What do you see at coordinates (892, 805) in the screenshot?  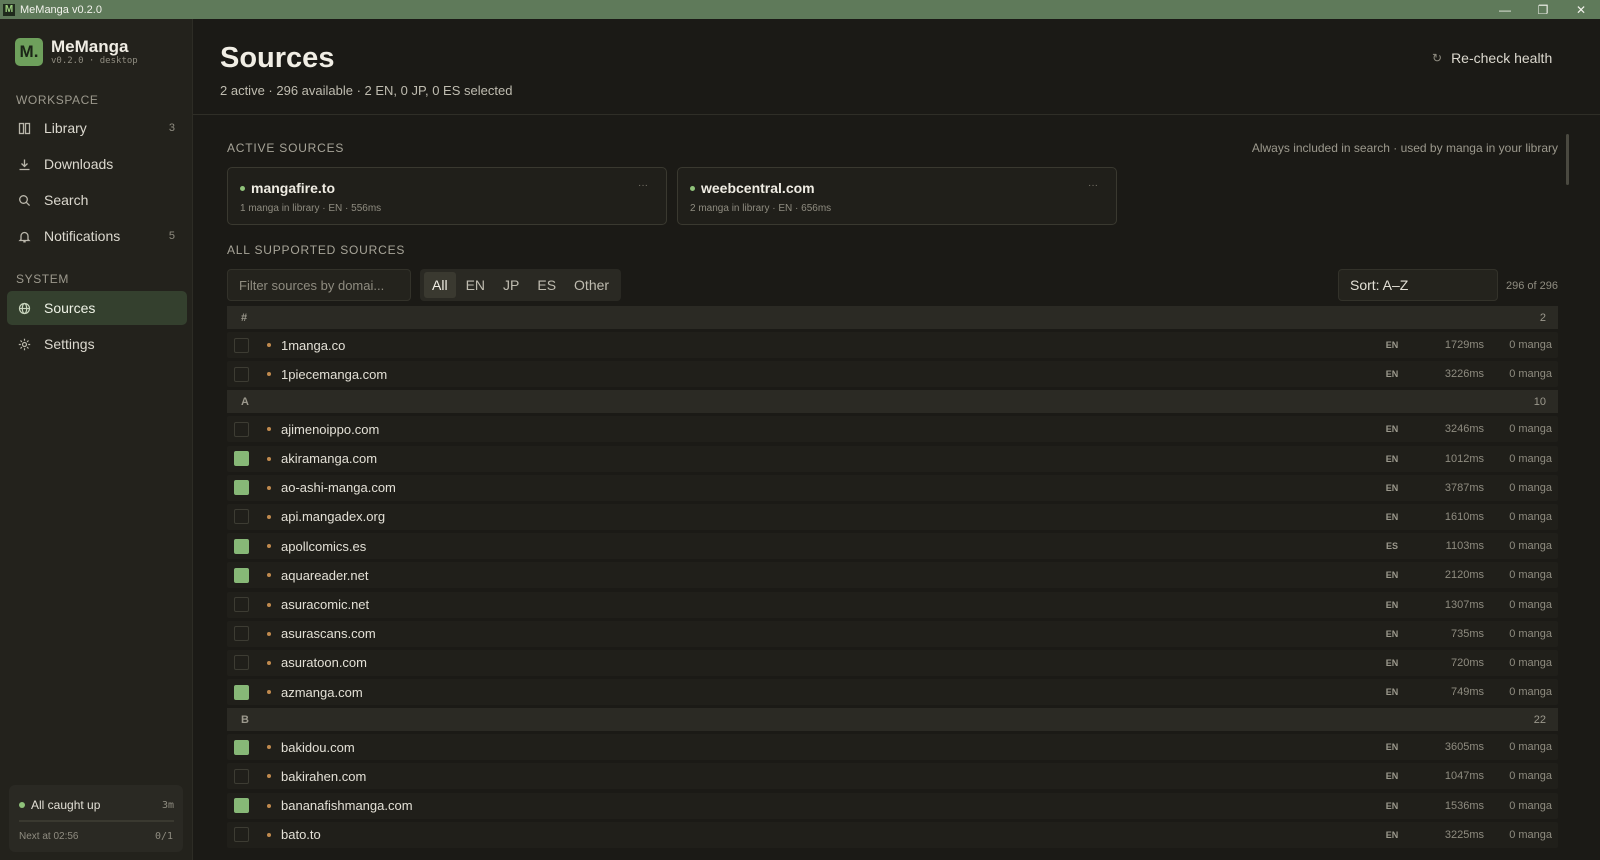 I see `source-row: bananafishmanga.com EN 1536ms 0 manga` at bounding box center [892, 805].